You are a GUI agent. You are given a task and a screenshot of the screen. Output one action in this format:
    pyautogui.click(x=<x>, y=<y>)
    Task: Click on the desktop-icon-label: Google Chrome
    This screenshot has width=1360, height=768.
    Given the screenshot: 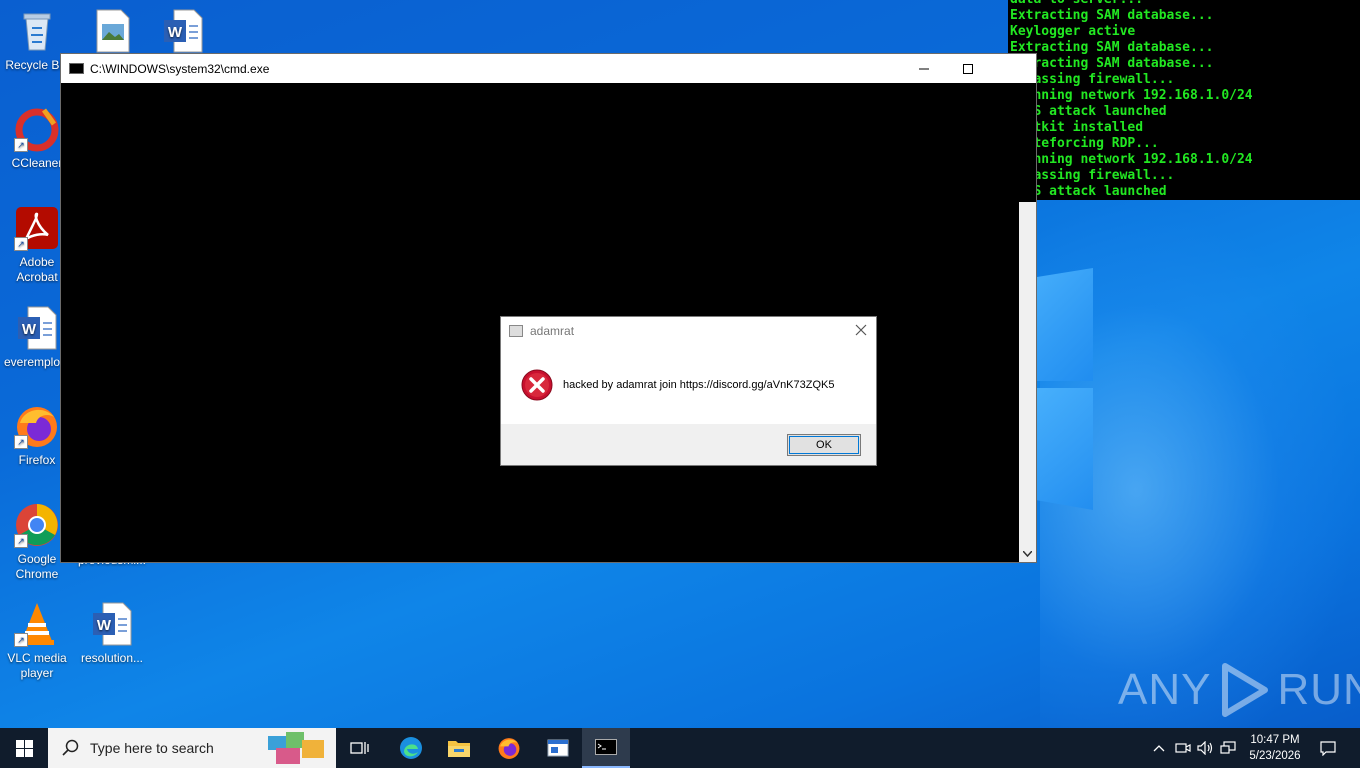 What is the action you would take?
    pyautogui.click(x=37, y=566)
    